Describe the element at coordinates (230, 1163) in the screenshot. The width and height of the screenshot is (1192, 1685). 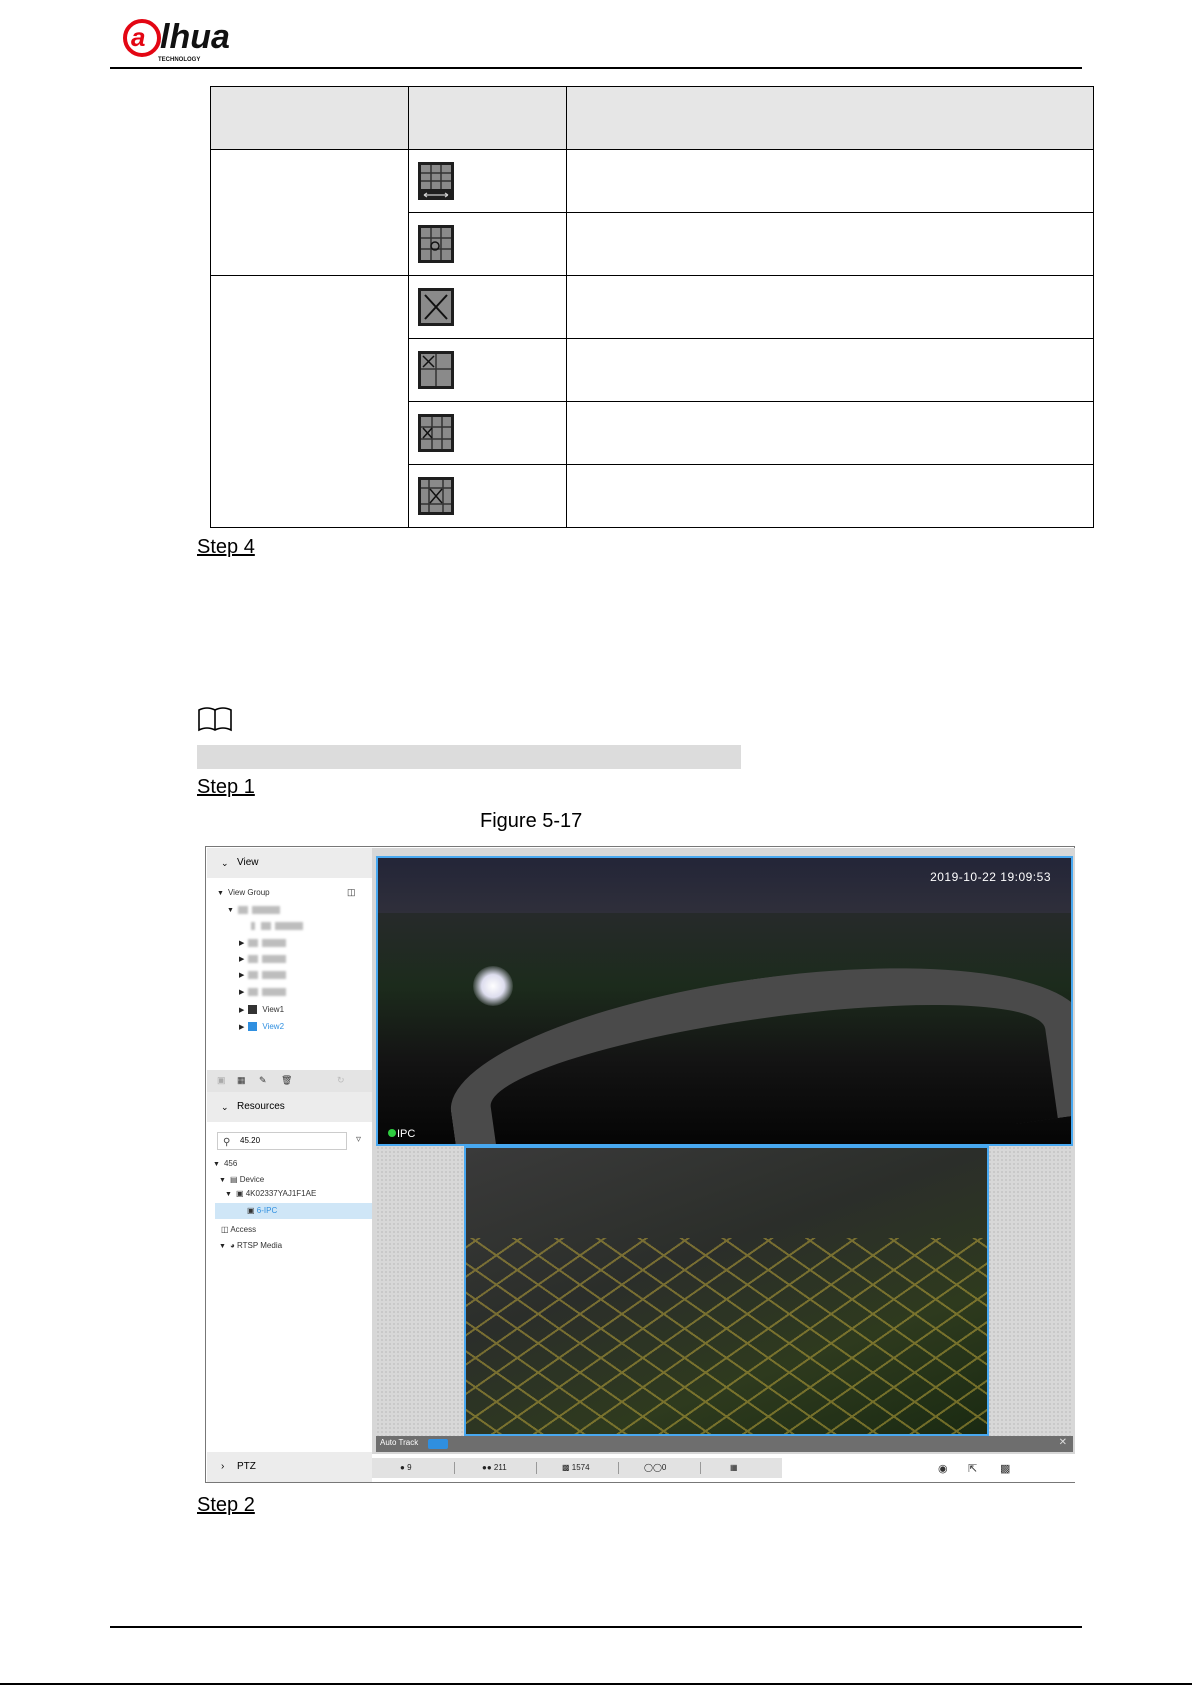
I see `tree-root-label: 456` at that location.